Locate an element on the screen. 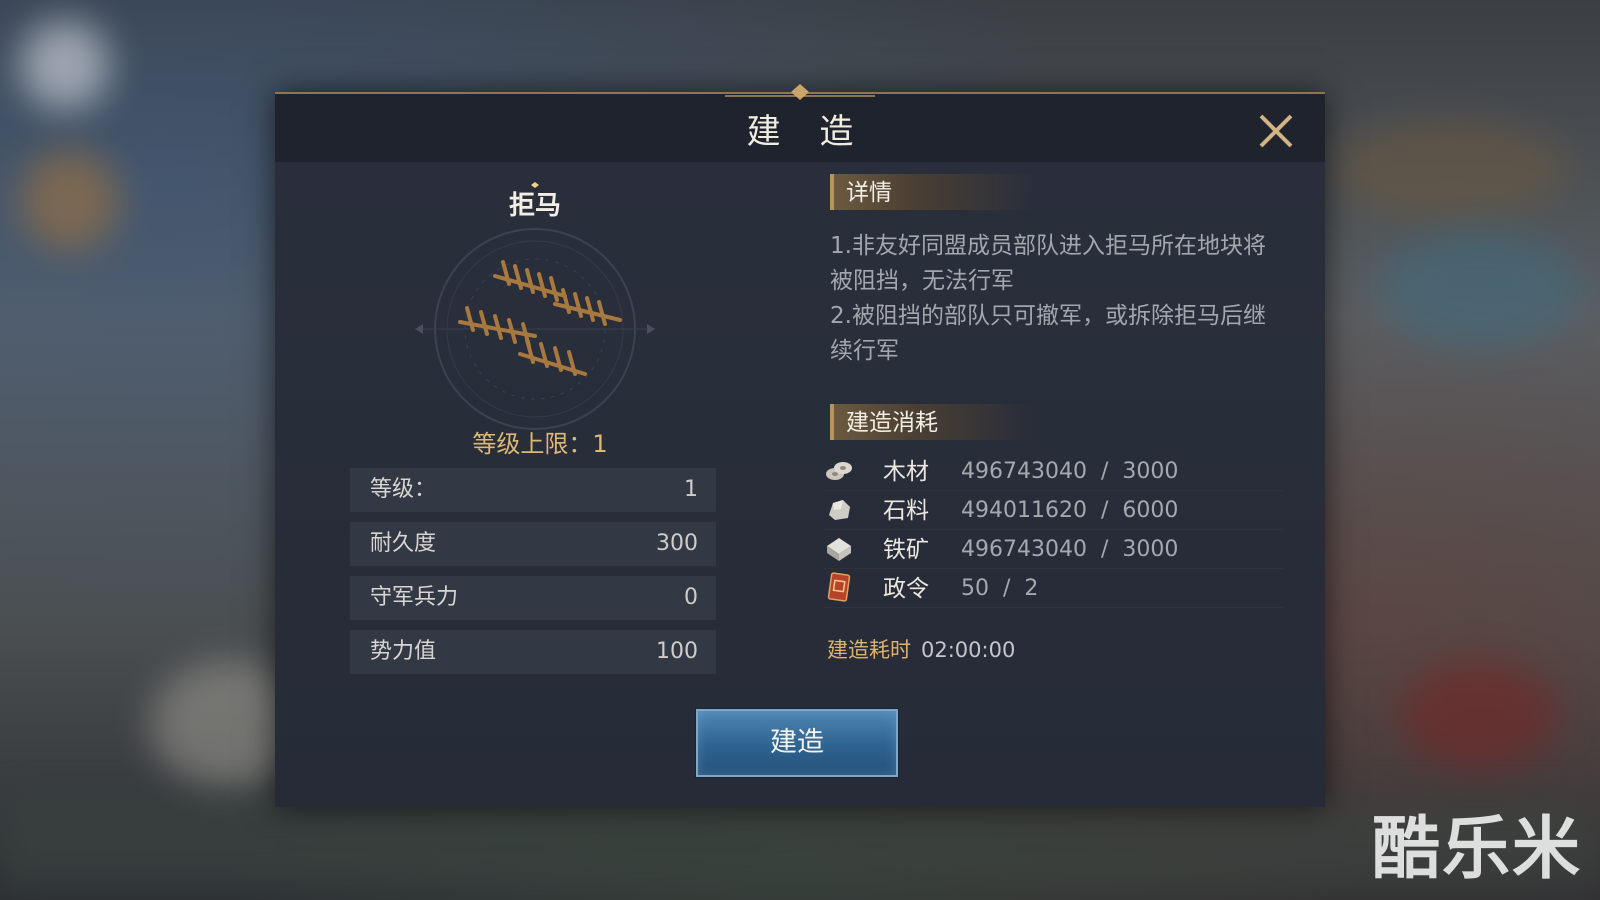  stat-row-durability: 耐久度 300 is located at coordinates (533, 544).